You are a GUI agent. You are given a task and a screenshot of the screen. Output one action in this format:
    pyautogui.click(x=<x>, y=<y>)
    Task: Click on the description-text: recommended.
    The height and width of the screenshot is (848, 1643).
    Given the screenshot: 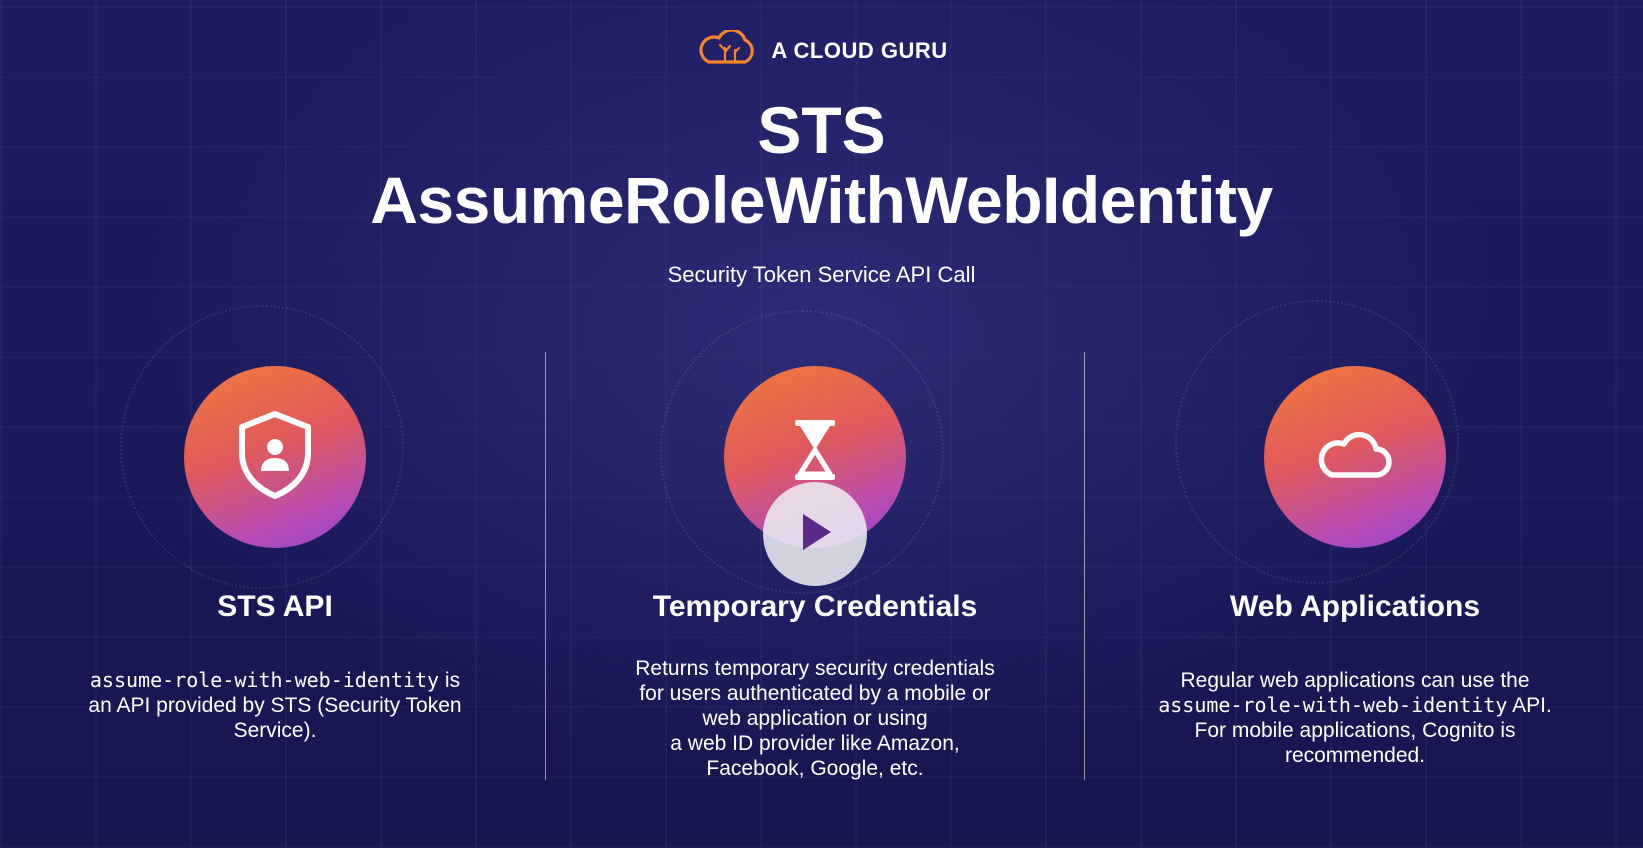 What is the action you would take?
    pyautogui.click(x=1355, y=755)
    